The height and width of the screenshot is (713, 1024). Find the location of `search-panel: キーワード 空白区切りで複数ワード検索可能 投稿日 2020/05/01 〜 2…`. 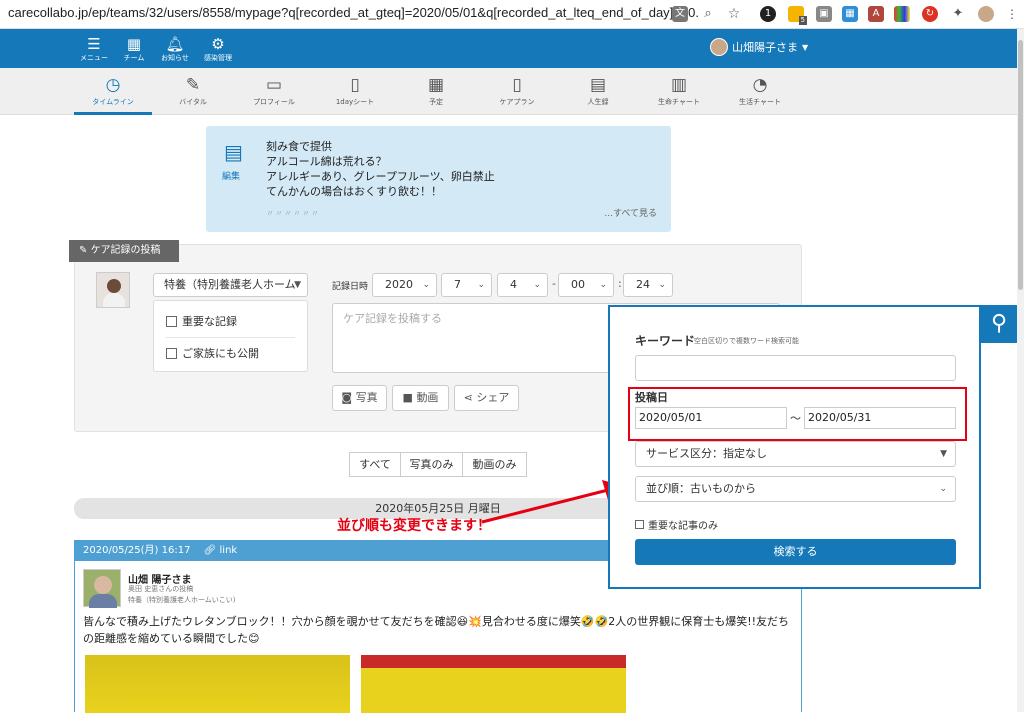

search-panel: キーワード 空白区切りで複数ワード検索可能 投稿日 2020/05/01 〜 2… is located at coordinates (794, 447).